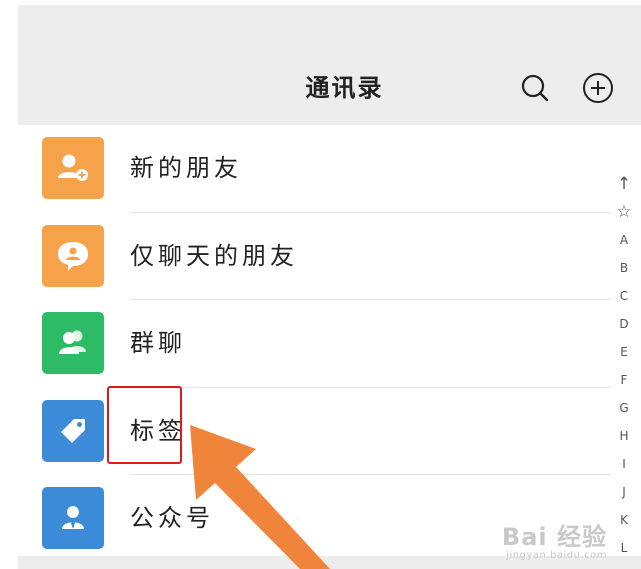  I want to click on watermark-main: Bai 经验, so click(554, 536).